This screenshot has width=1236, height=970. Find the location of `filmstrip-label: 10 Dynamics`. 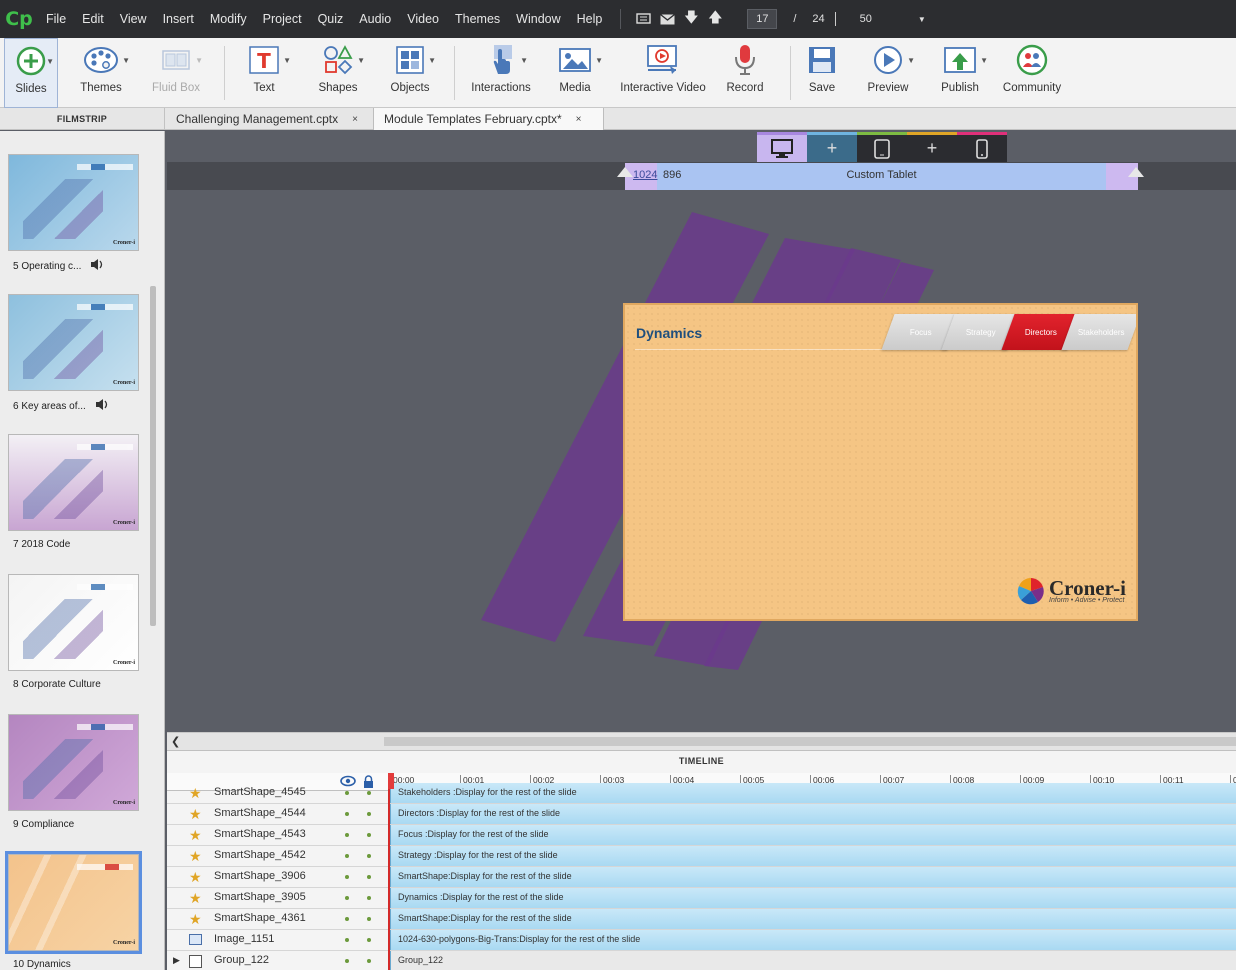

filmstrip-label: 10 Dynamics is located at coordinates (42, 964).